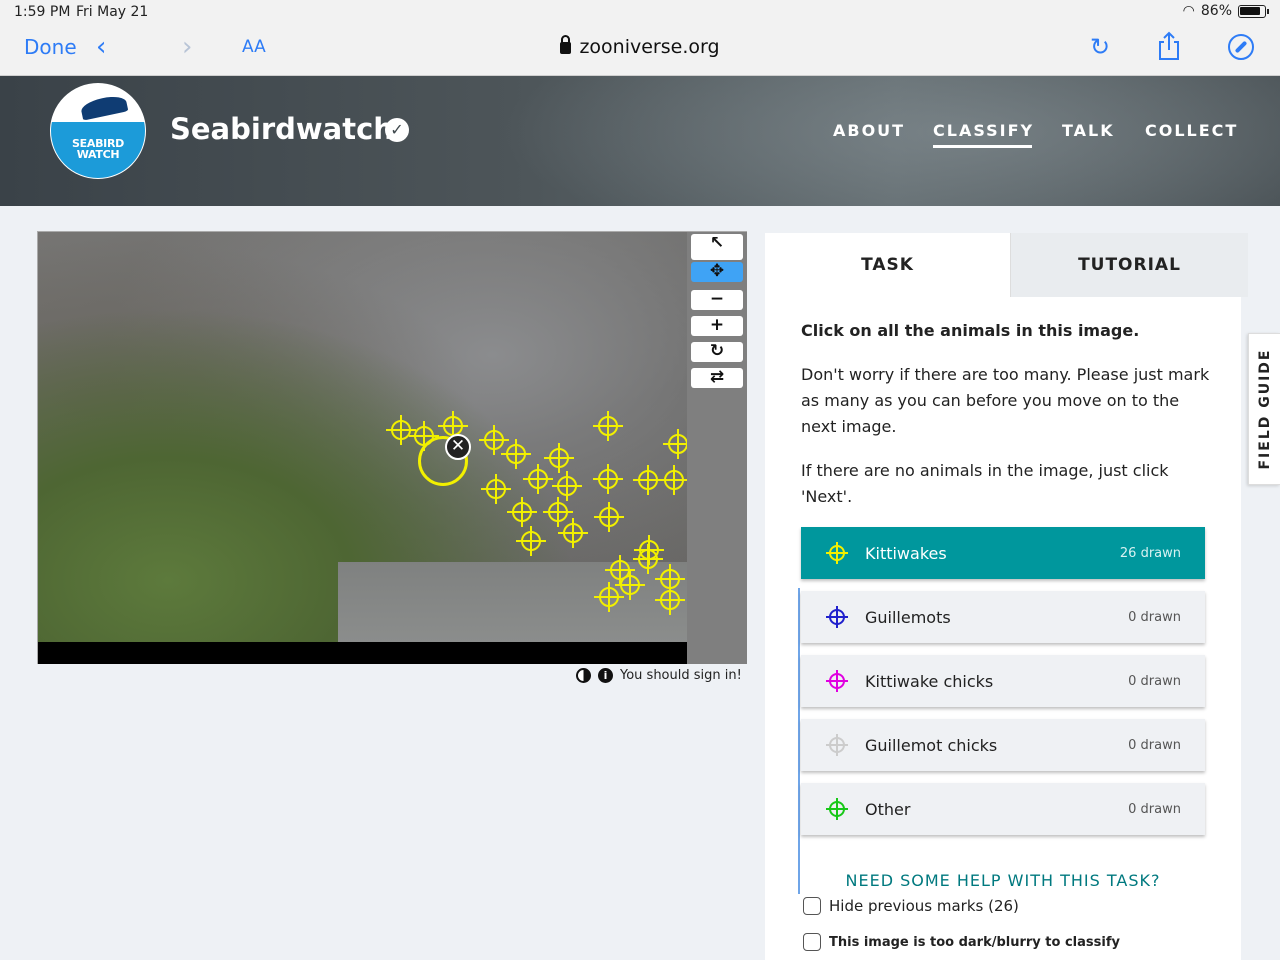 The width and height of the screenshot is (1280, 960). I want to click on url-text: zooniverse.org, so click(649, 47).